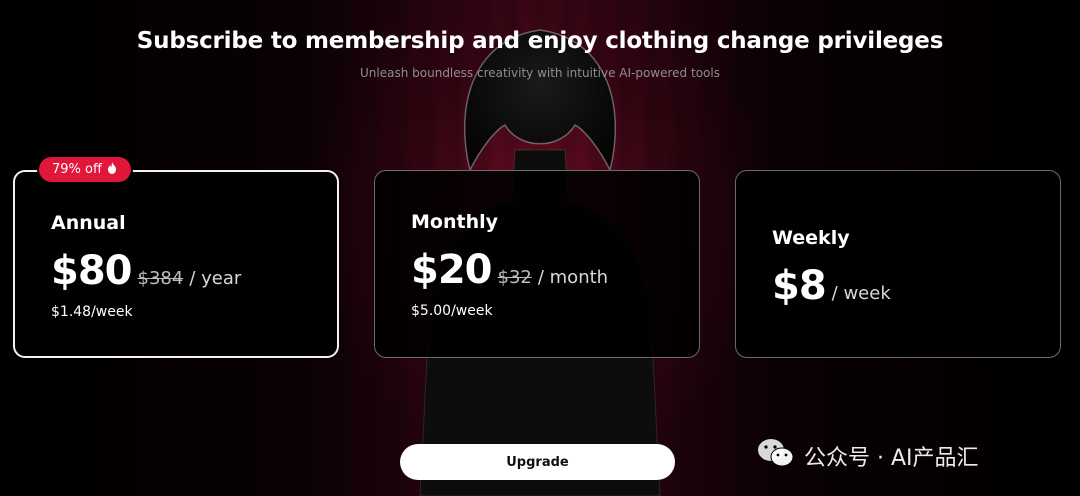  I want to click on plan-old-price: $32, so click(514, 277).